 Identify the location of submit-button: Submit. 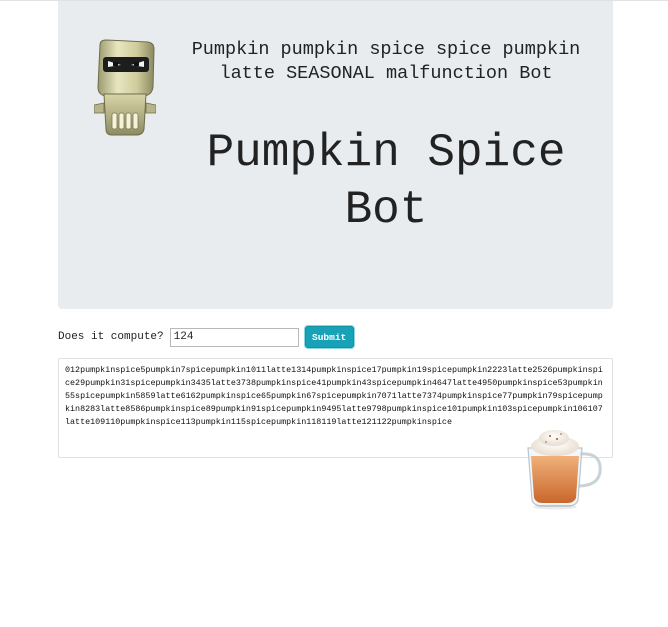
(329, 337).